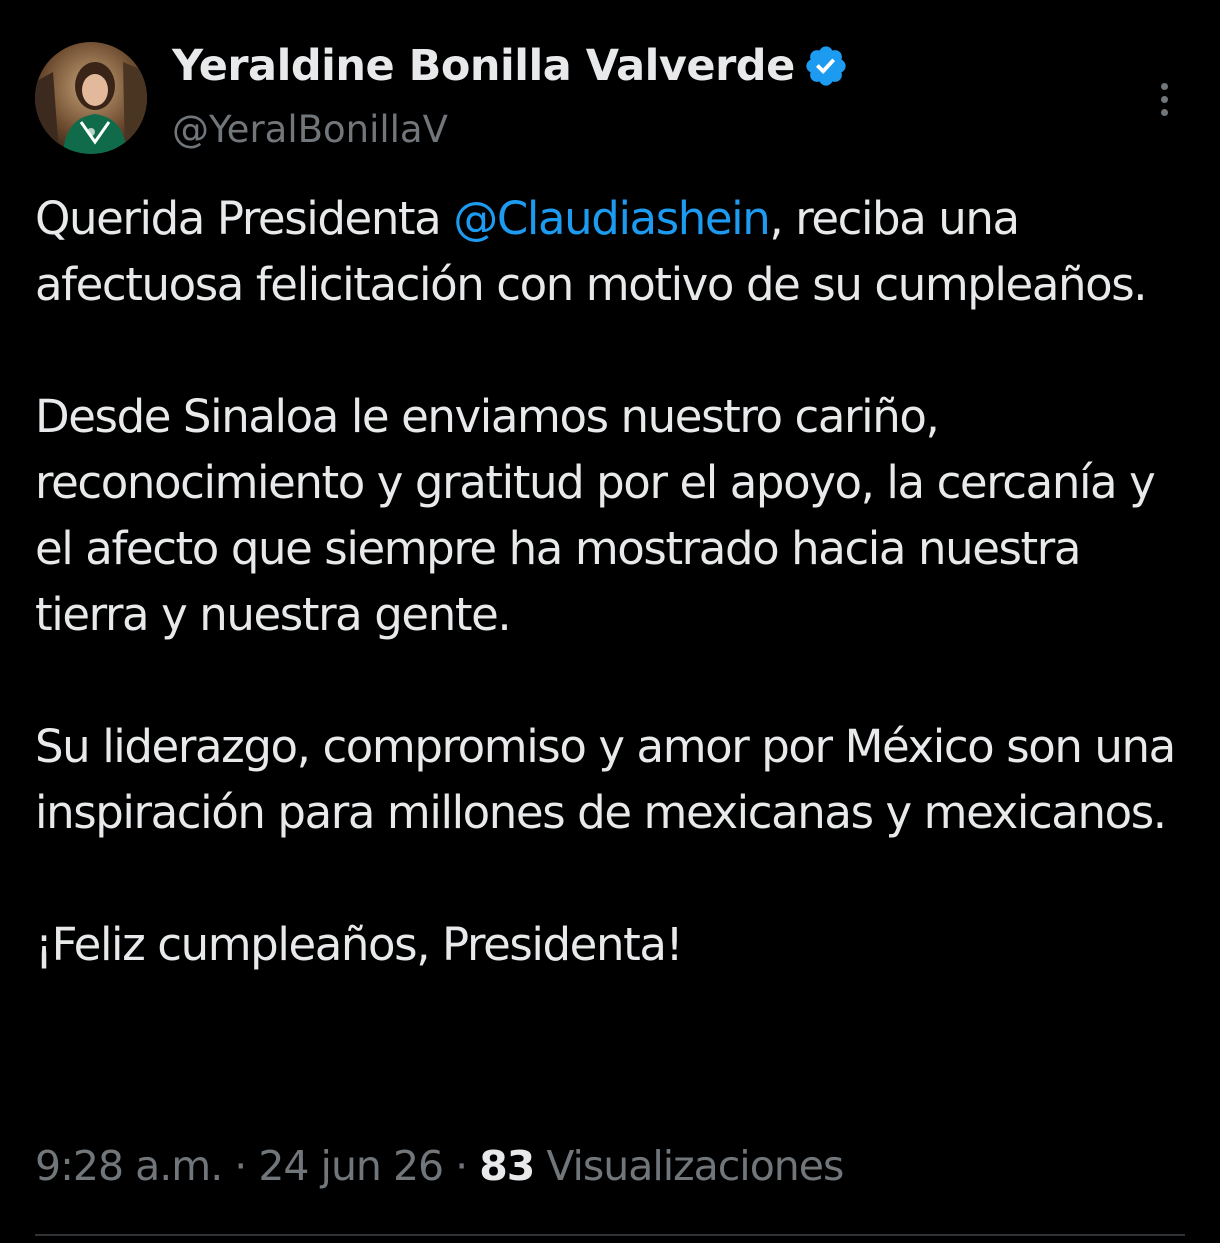 This screenshot has height=1243, width=1220. I want to click on tweet-time: 9:28 a.m., so click(129, 1166).